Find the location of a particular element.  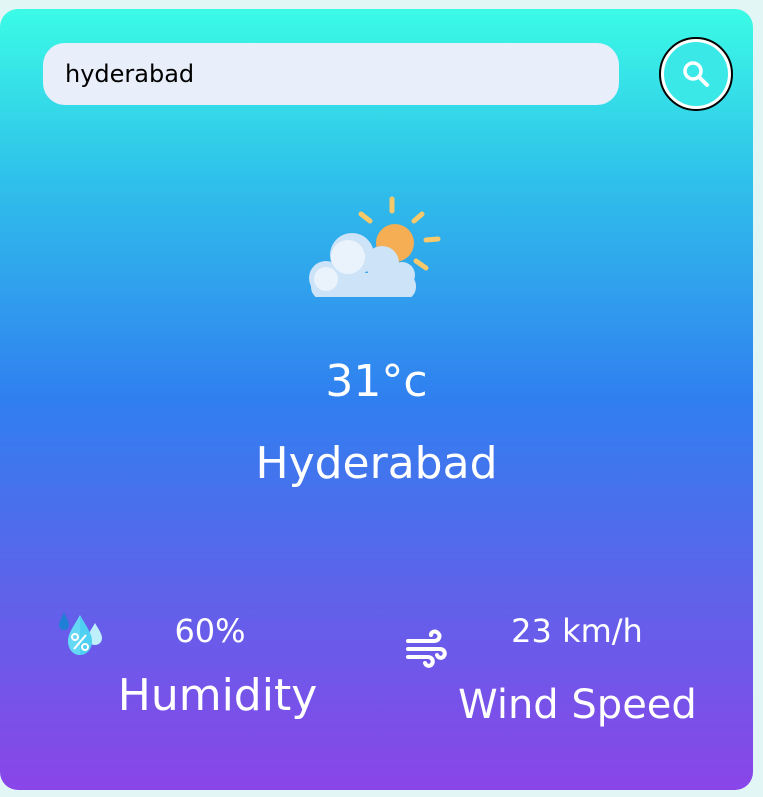

wind-speed-value: 23 km/h is located at coordinates (577, 631).